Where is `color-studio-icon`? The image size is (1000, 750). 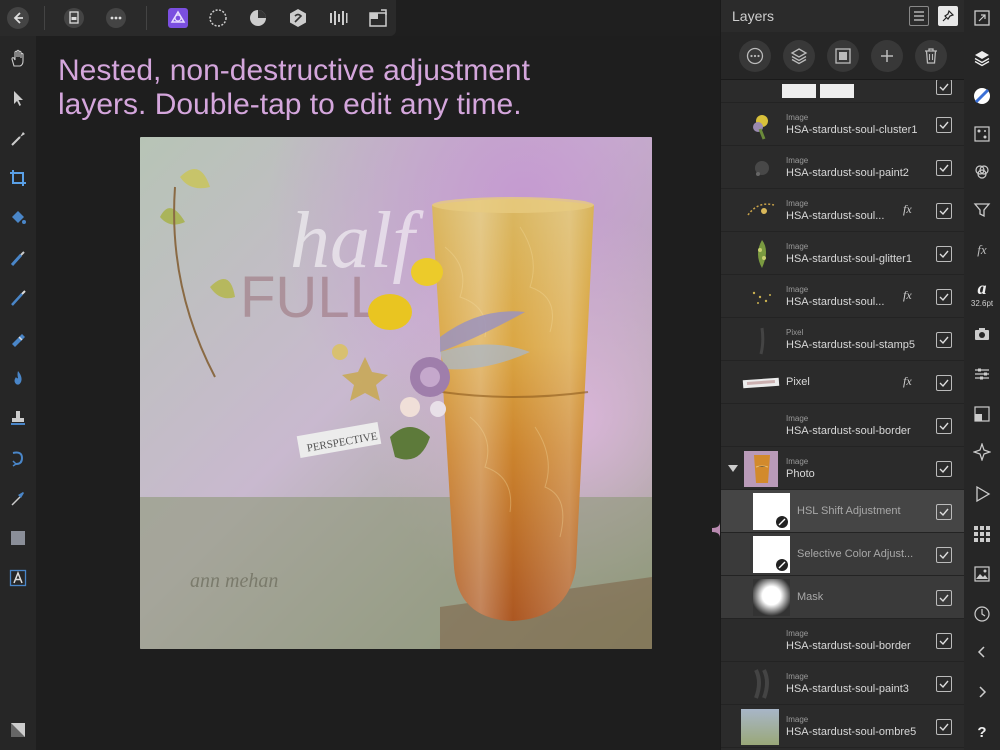
color-studio-icon is located at coordinates (982, 96).